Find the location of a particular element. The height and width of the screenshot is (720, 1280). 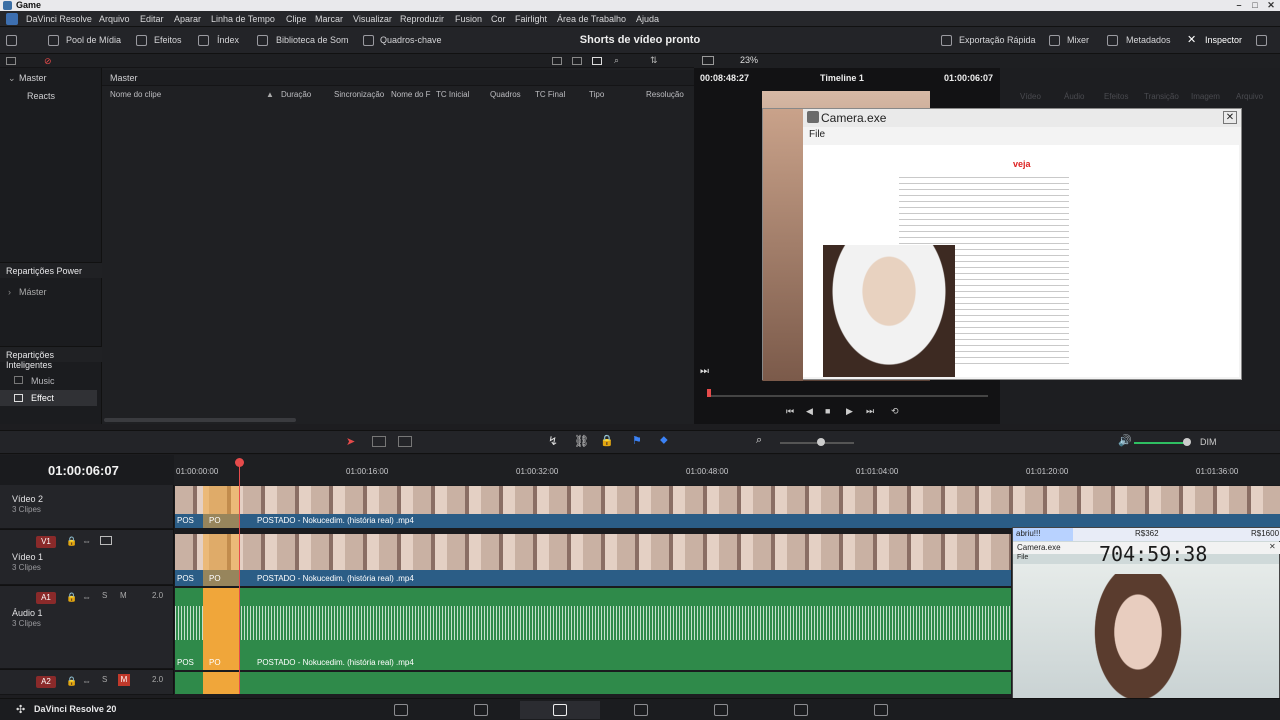

lock-icon: 🔒 is located at coordinates (607, 440).